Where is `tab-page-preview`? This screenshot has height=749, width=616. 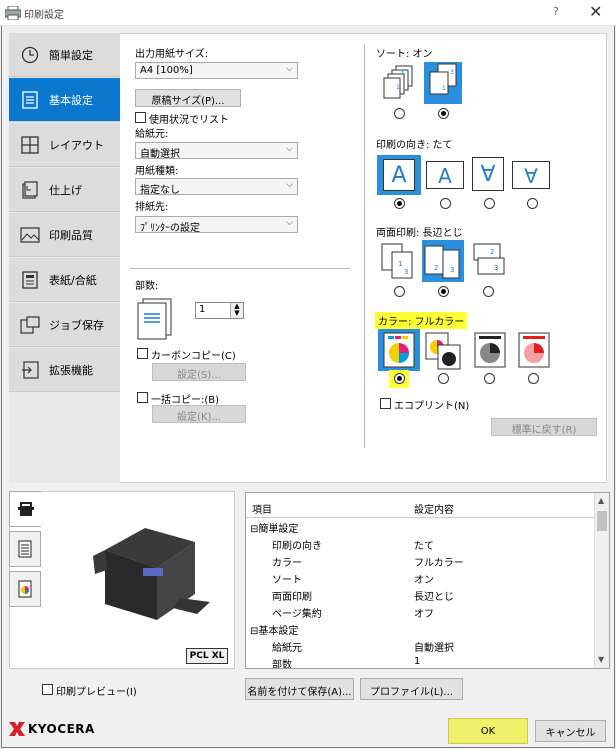 tab-page-preview is located at coordinates (25, 549).